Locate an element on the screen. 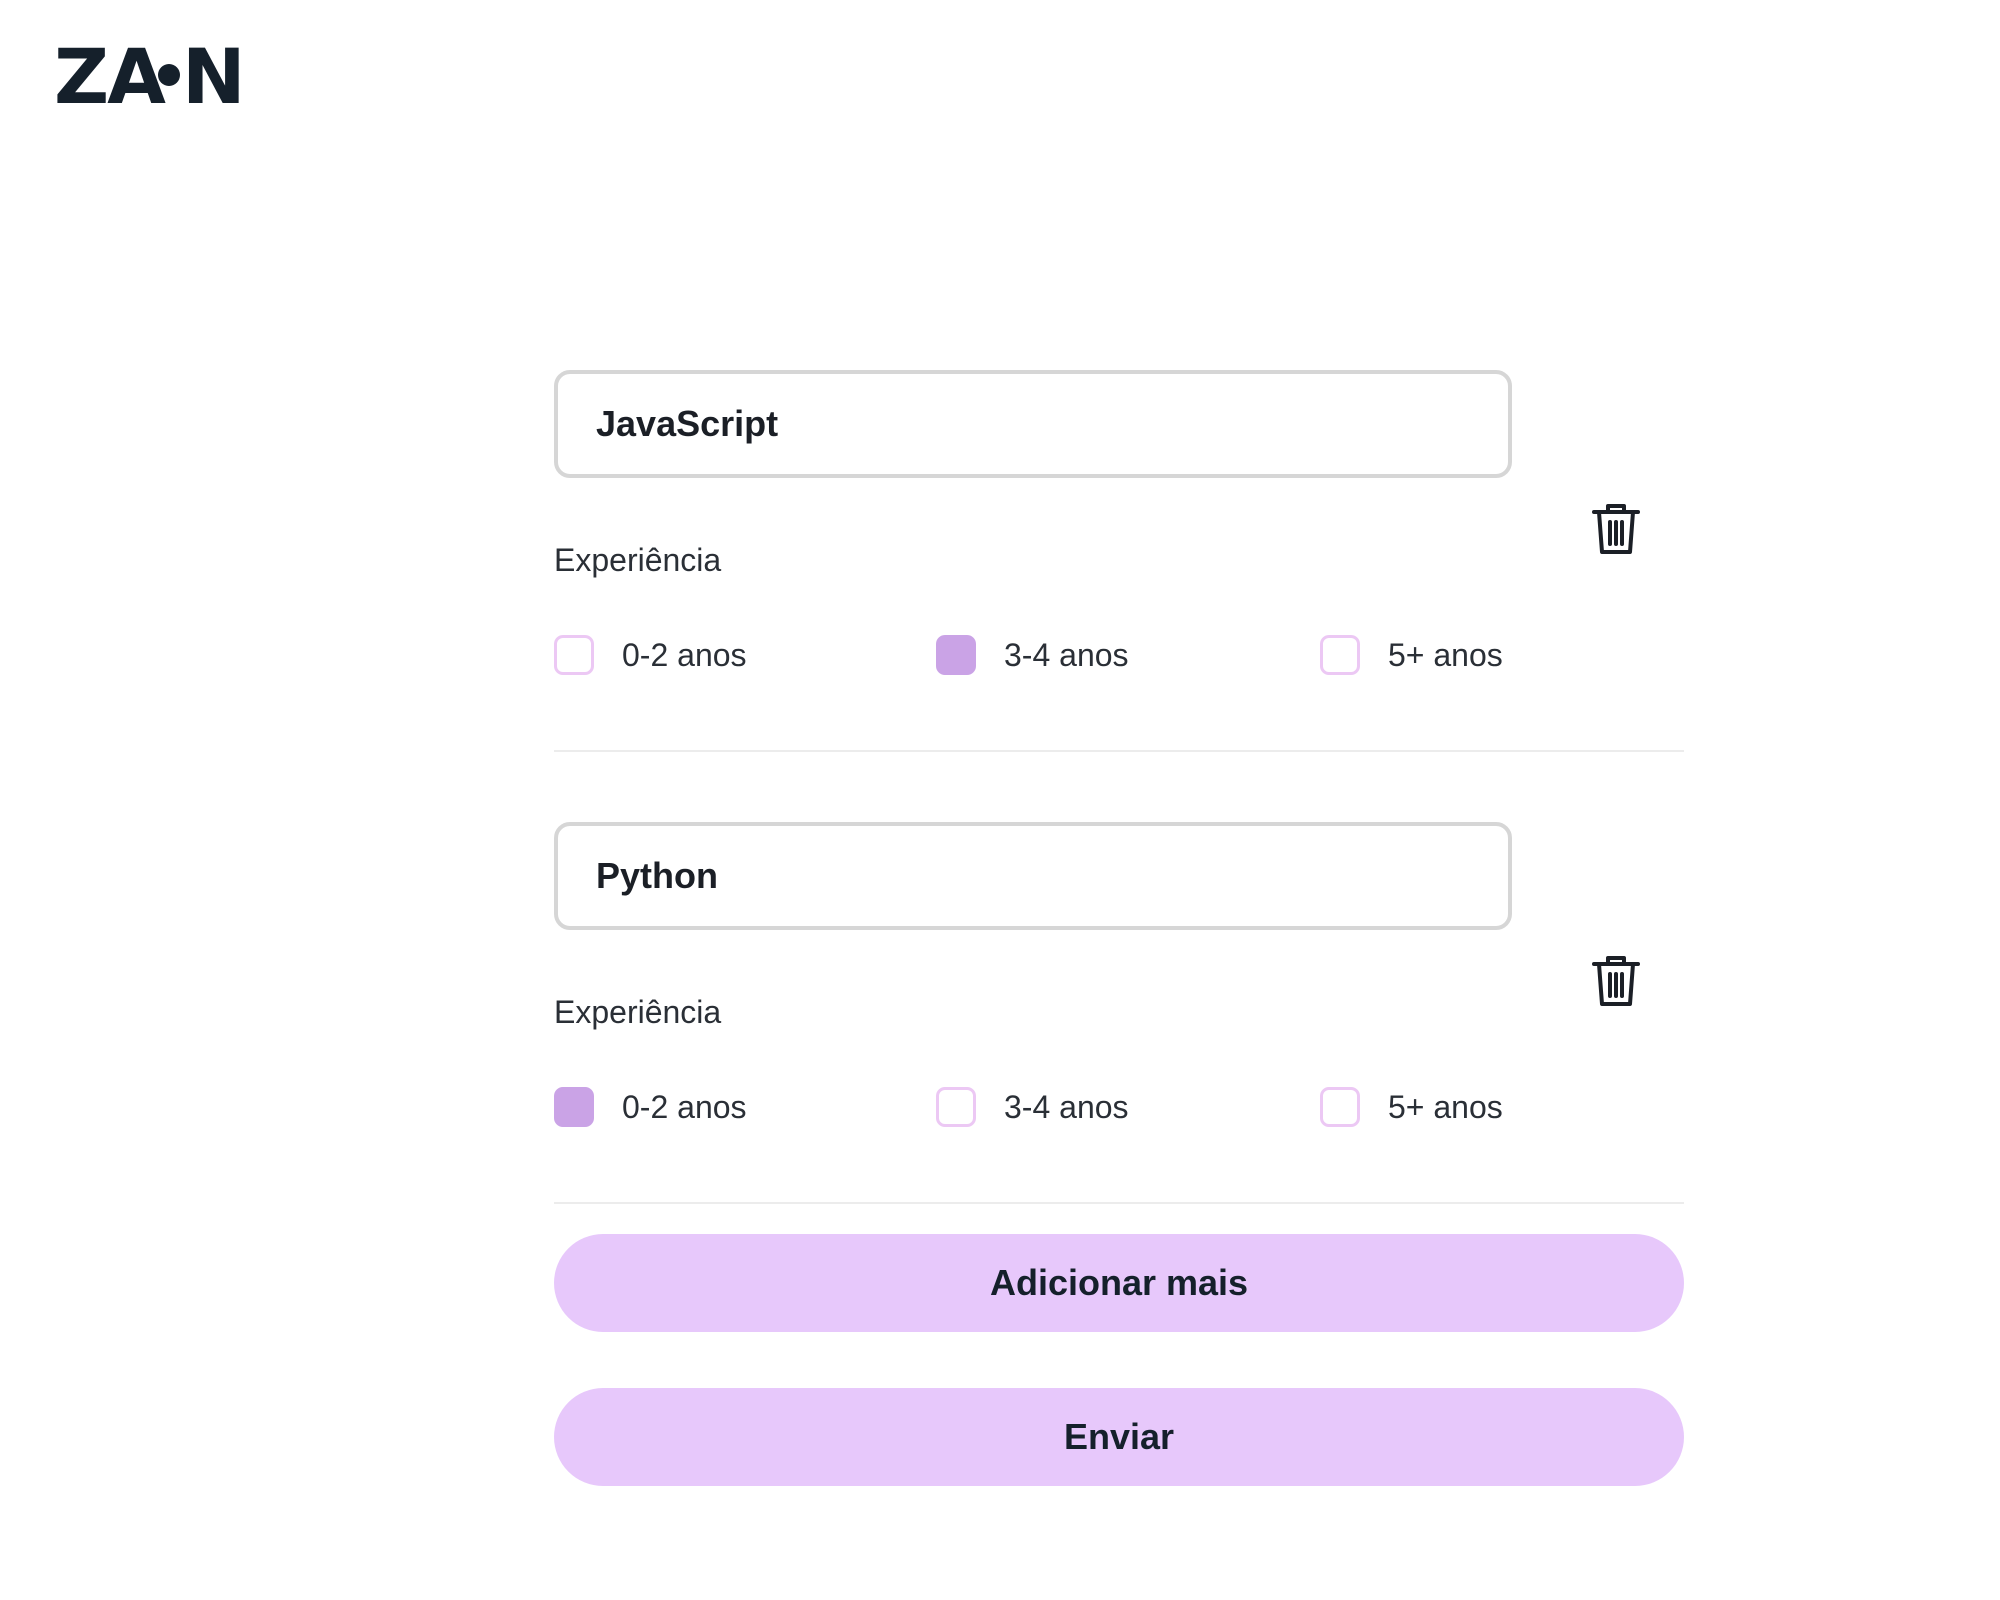  logo-text-left: ZA is located at coordinates (110, 76).